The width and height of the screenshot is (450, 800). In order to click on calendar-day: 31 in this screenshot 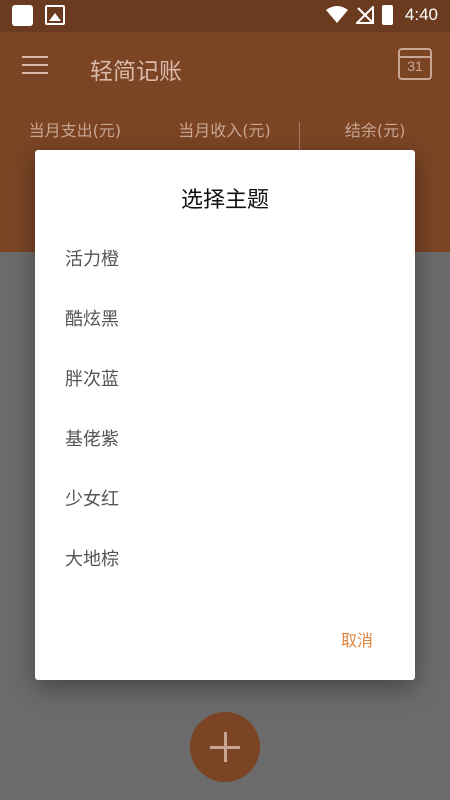, I will do `click(415, 66)`.